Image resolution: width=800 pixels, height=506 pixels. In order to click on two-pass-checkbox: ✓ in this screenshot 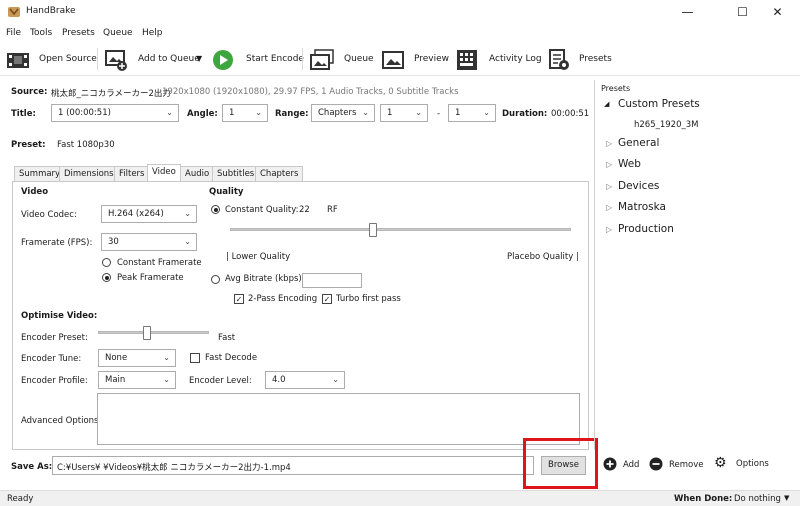, I will do `click(239, 299)`.